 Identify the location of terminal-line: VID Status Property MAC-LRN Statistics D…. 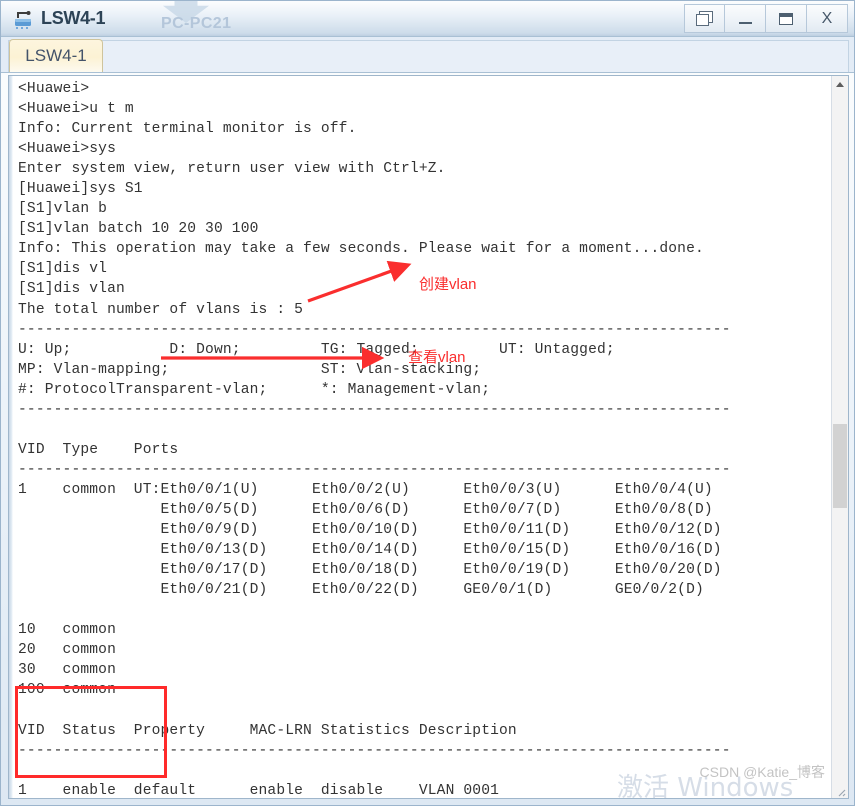
(267, 730).